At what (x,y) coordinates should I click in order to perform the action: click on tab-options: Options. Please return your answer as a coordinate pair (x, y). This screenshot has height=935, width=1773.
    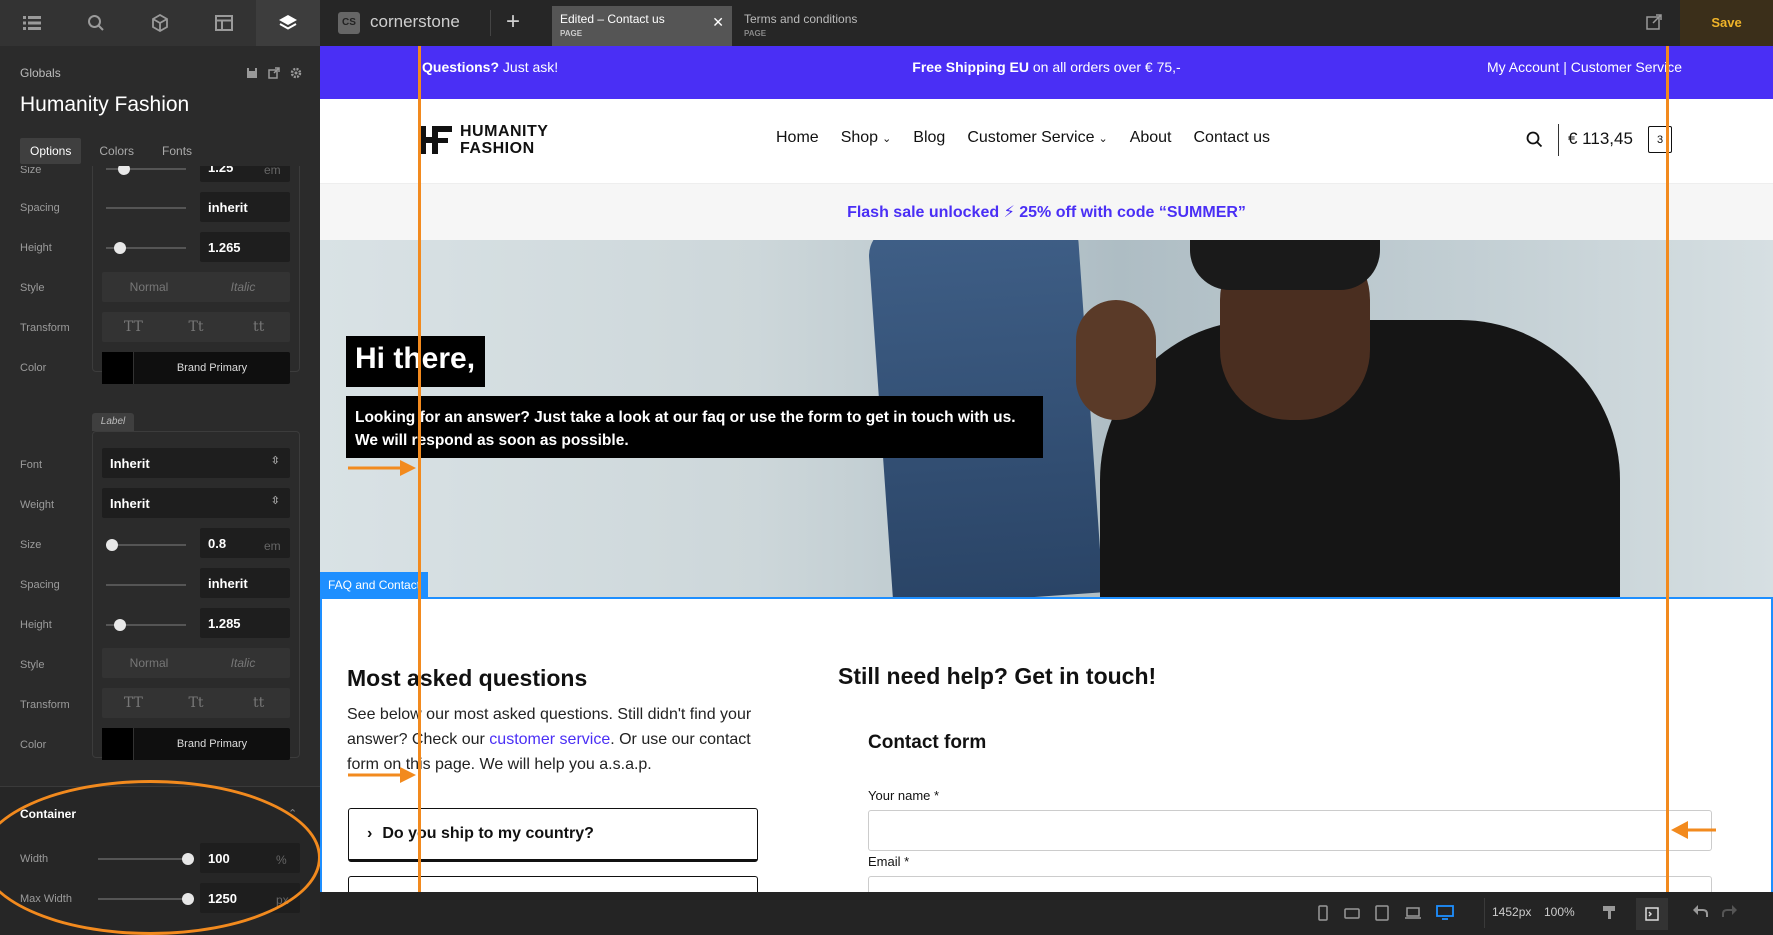
    Looking at the image, I should click on (51, 151).